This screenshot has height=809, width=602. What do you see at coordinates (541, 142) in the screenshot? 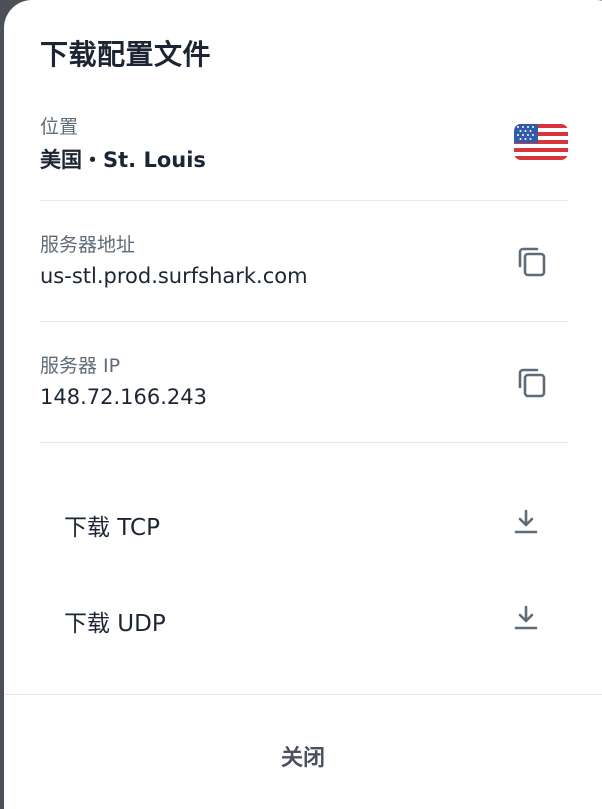
I see `us-flag-icon` at bounding box center [541, 142].